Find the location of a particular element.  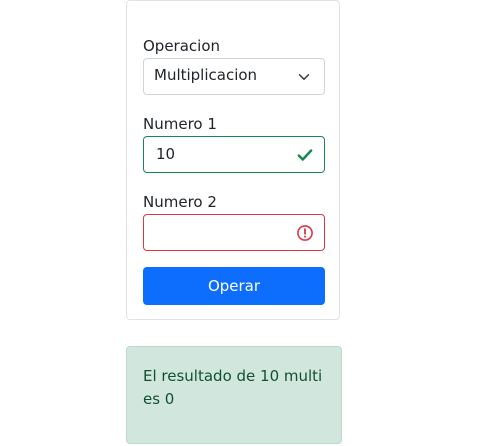

number2-input is located at coordinates (234, 232).